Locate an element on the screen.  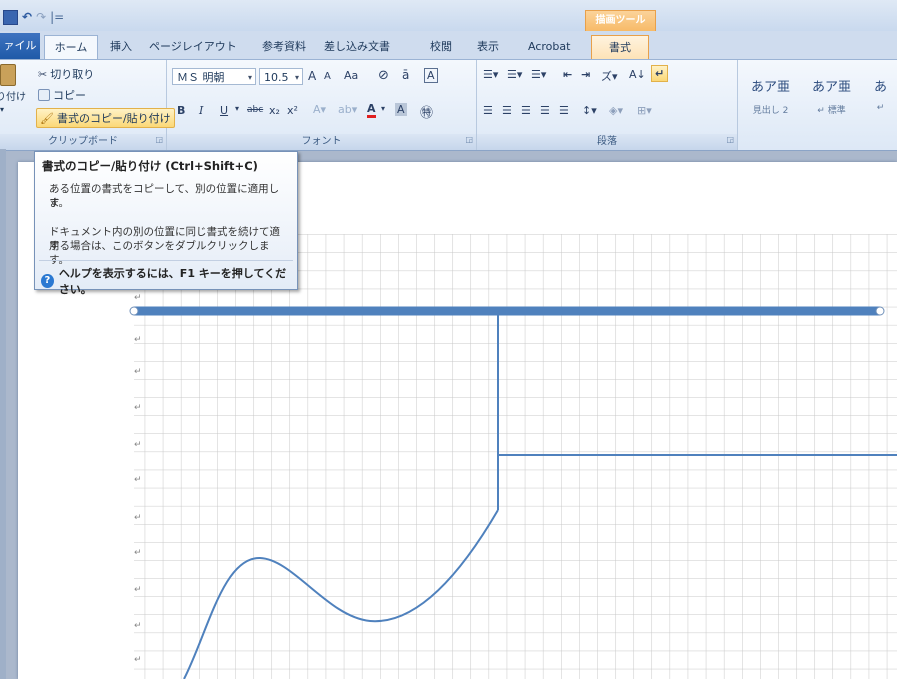
italic-icon: I is located at coordinates (201, 110).